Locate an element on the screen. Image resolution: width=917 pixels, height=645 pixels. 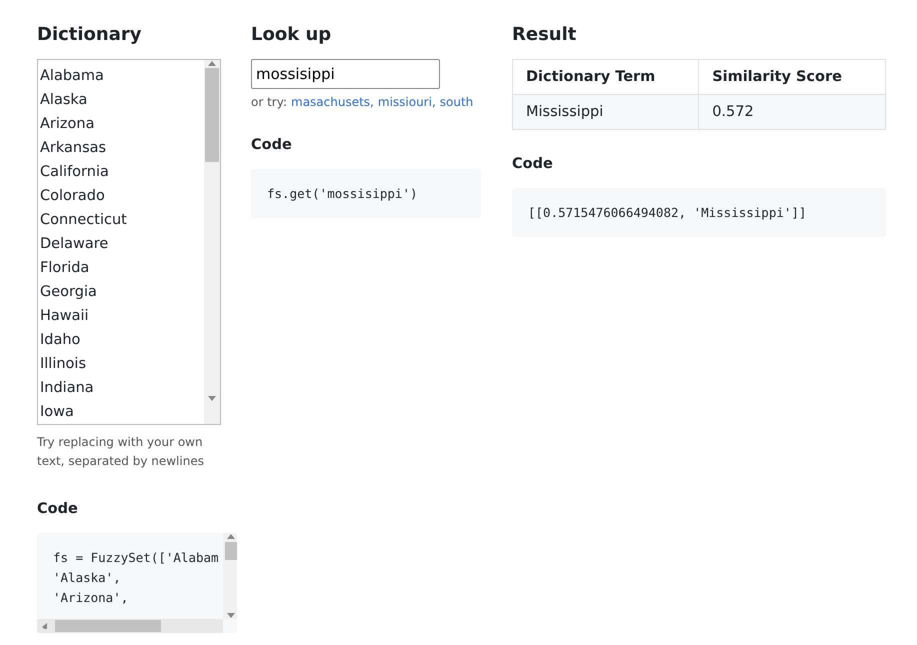
section-heading: Dictionary is located at coordinates (89, 34).